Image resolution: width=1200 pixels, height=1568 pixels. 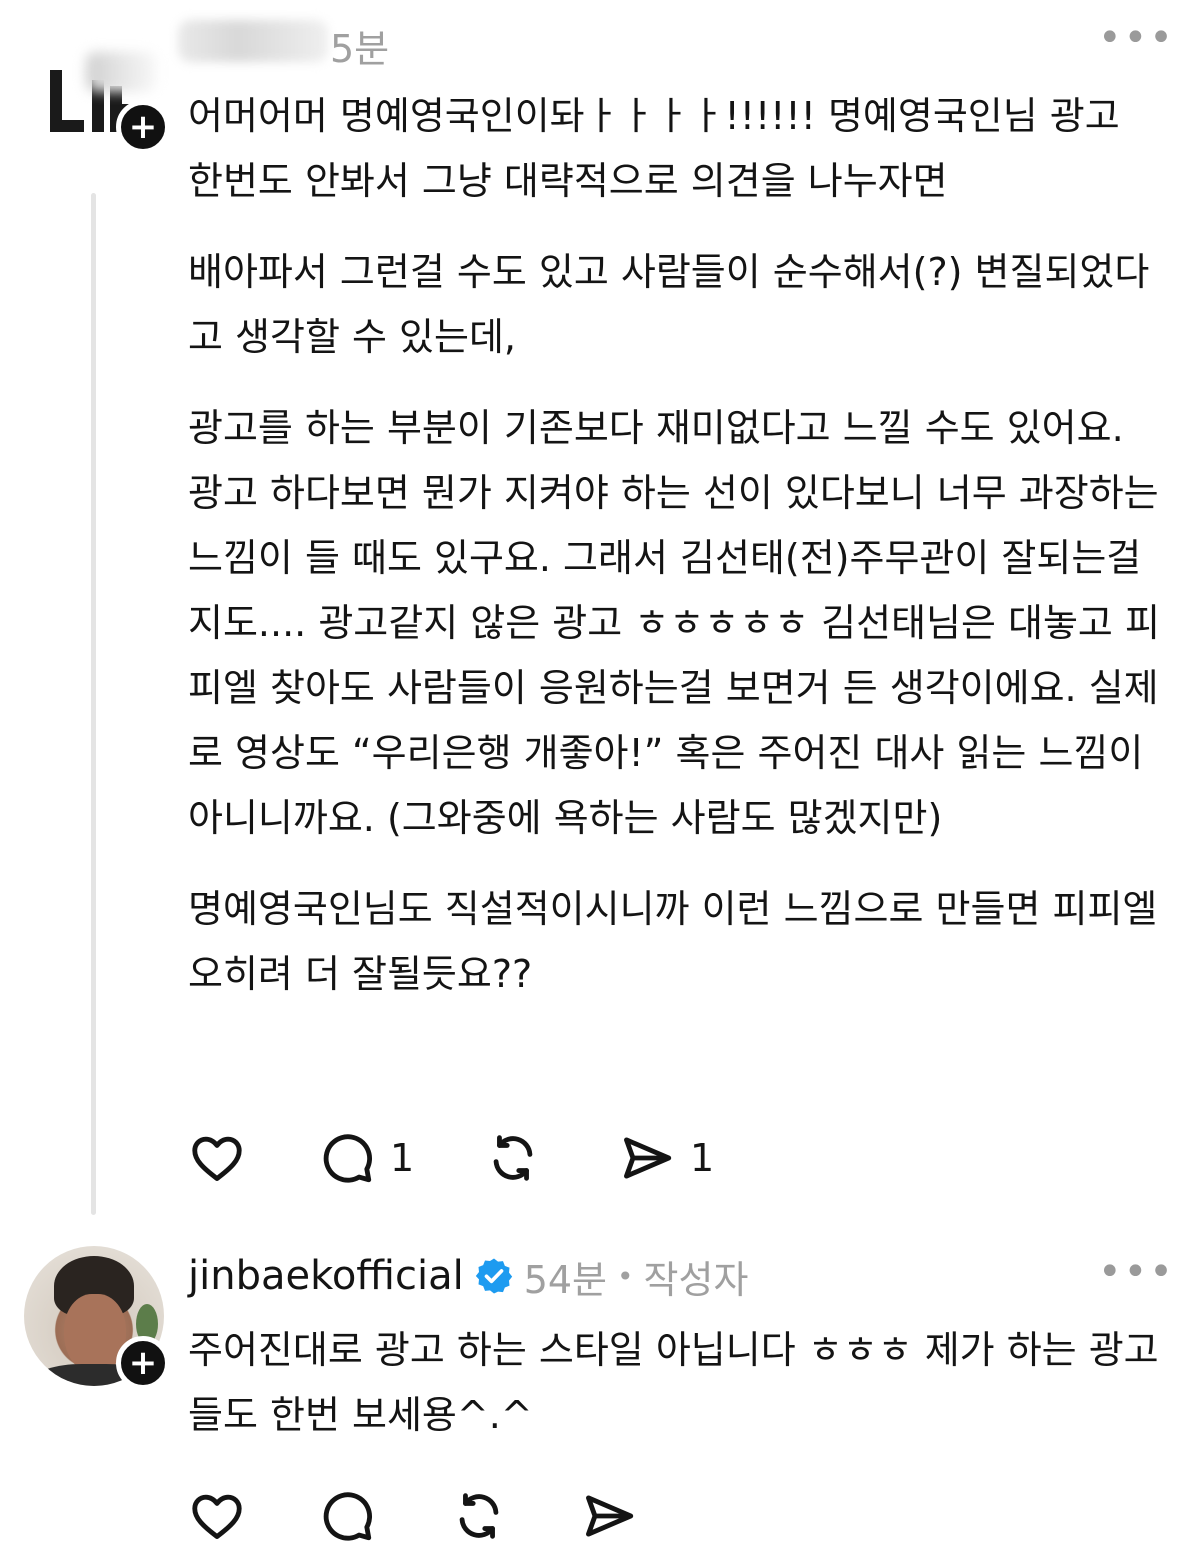 I want to click on comment-button, so click(x=347, y=1516).